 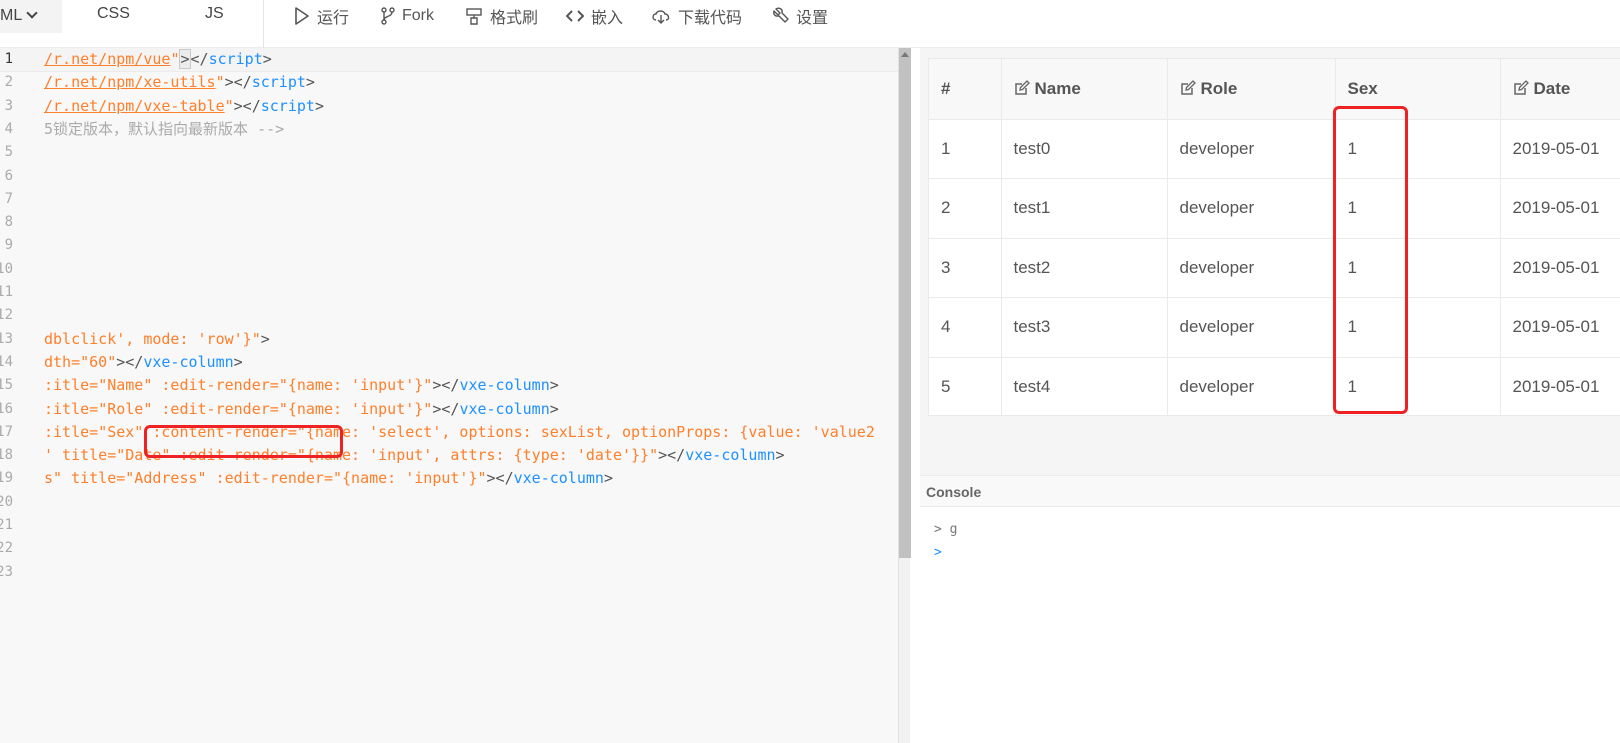 What do you see at coordinates (6, 501) in the screenshot?
I see `line-number: 20` at bounding box center [6, 501].